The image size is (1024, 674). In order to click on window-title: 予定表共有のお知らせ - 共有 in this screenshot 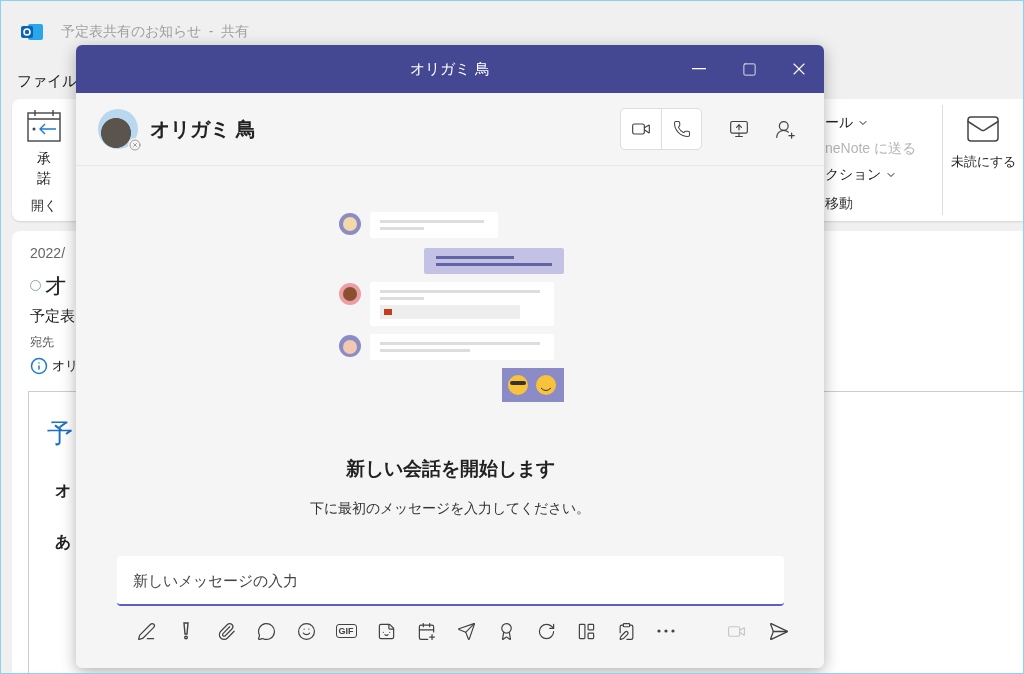, I will do `click(155, 32)`.